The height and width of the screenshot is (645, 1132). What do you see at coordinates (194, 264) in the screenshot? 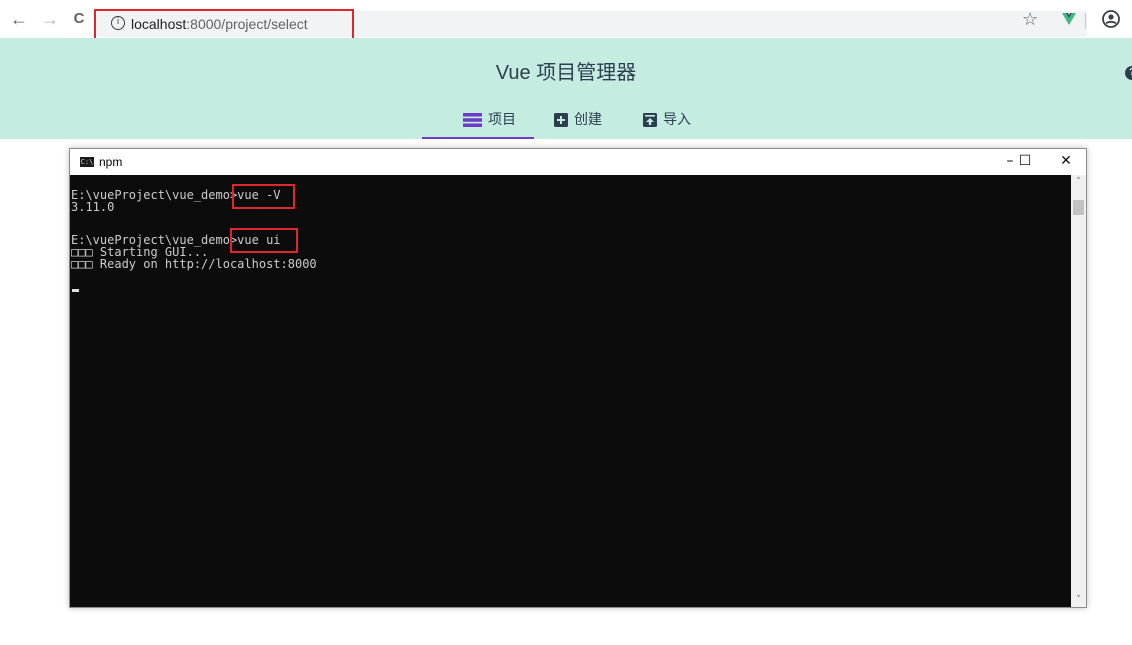
I see `console-line: □□□ Ready on http://localhost:8000` at bounding box center [194, 264].